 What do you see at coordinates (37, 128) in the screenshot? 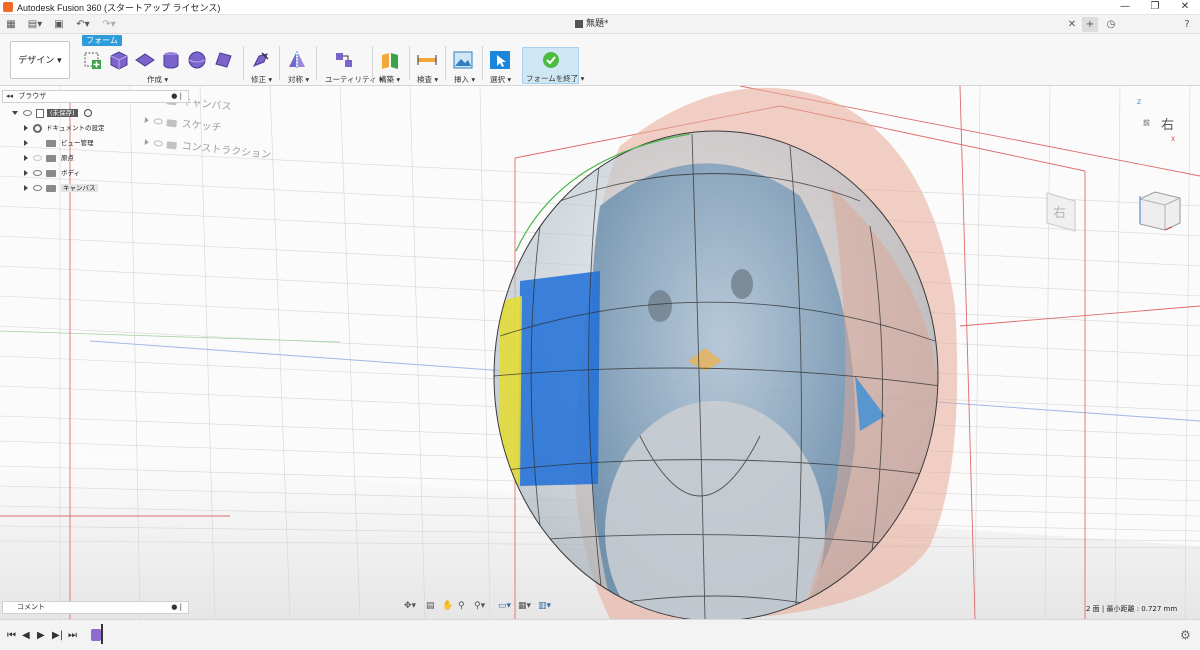
I see `gear-icon` at bounding box center [37, 128].